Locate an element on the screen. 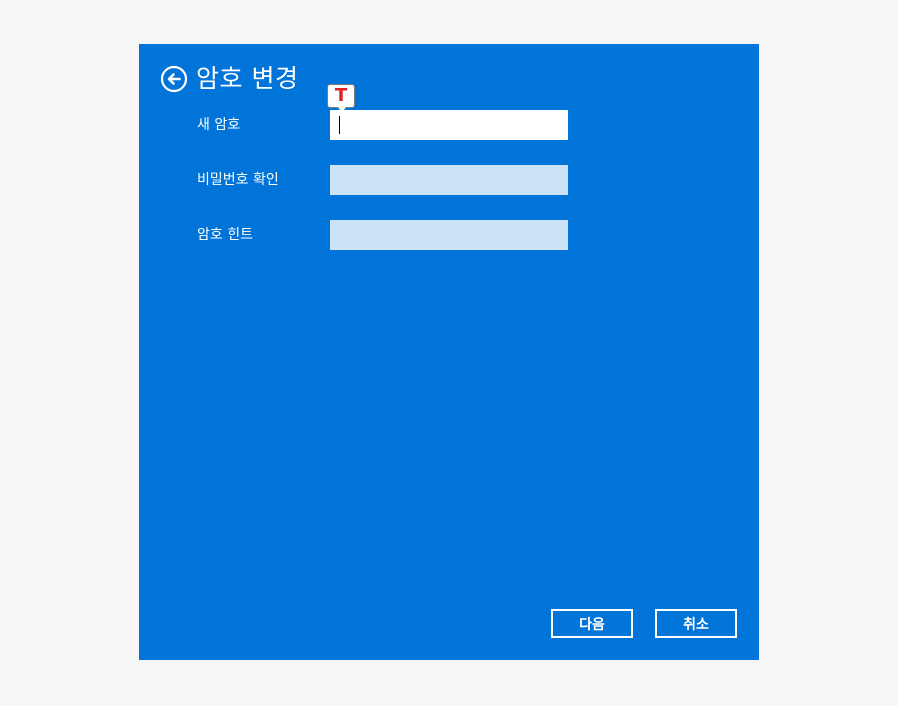 The width and height of the screenshot is (898, 706). password-hint-label: 암호 힌트 is located at coordinates (225, 235).